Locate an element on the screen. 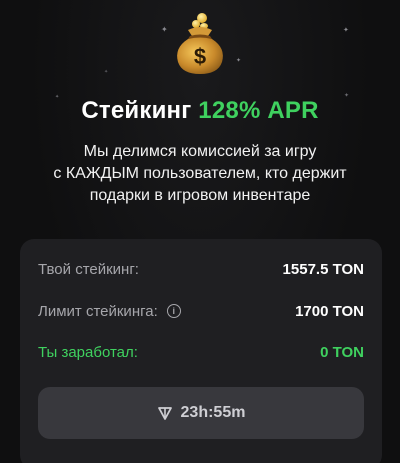 The image size is (400, 463). info-icon: i is located at coordinates (173, 311).